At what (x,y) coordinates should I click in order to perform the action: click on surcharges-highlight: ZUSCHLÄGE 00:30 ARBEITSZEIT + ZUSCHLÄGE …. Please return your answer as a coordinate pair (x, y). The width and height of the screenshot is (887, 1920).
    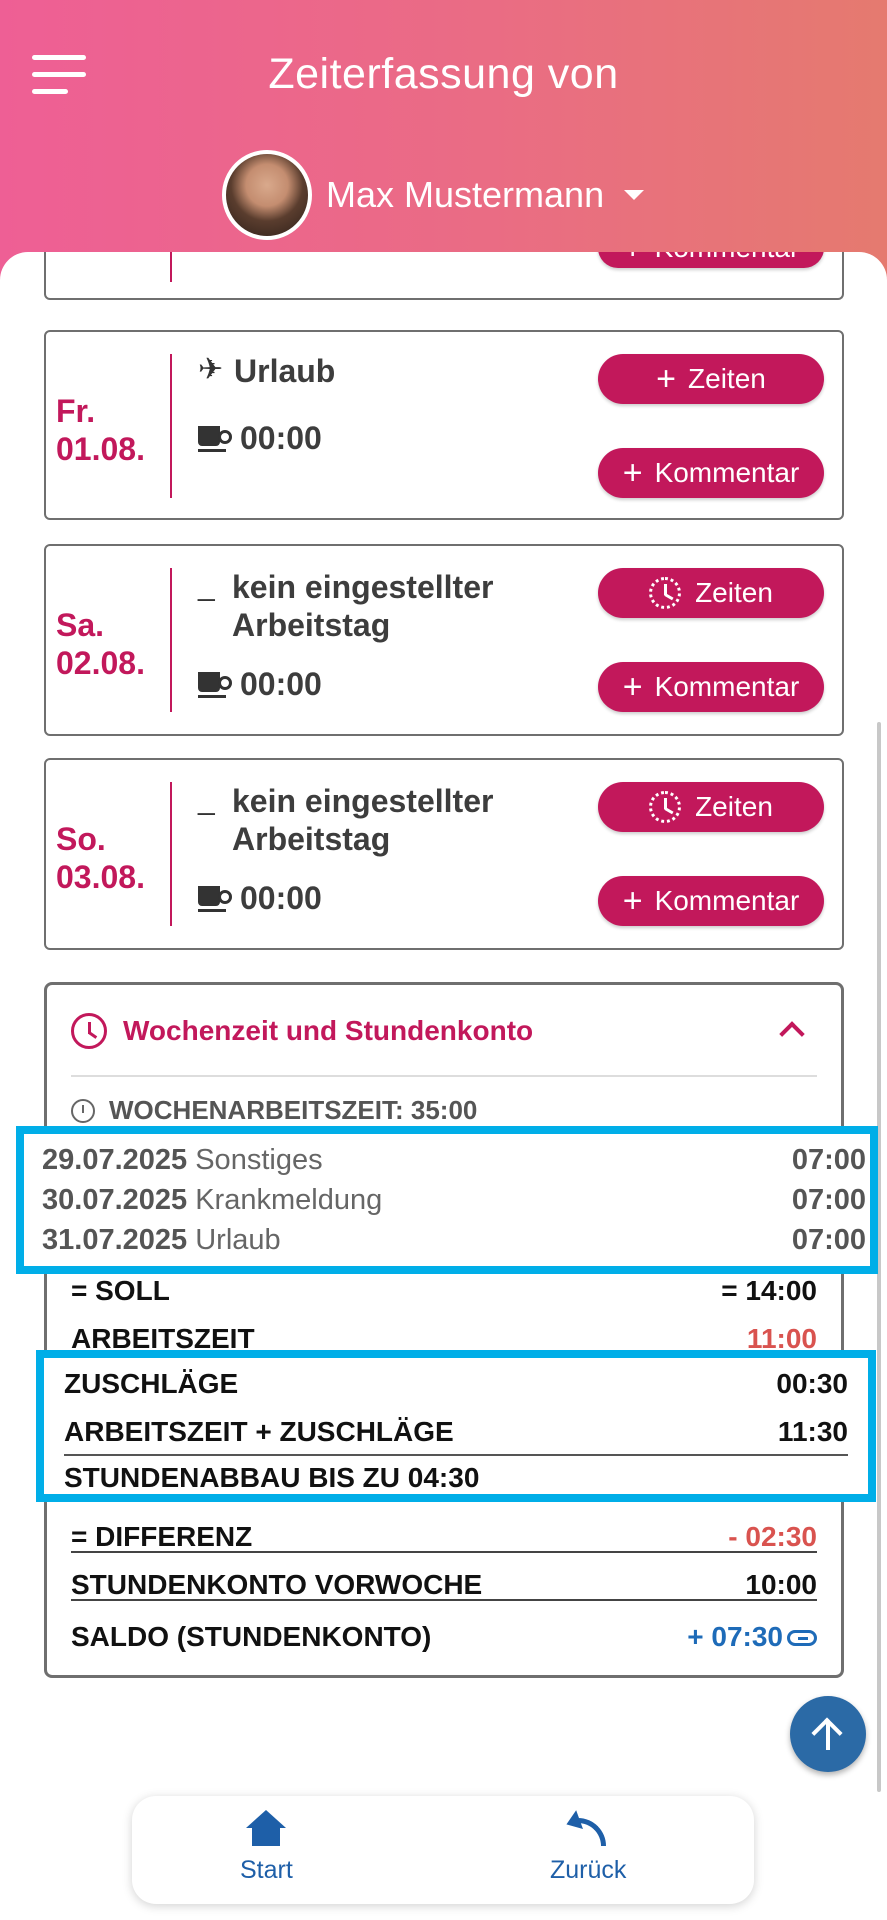
    Looking at the image, I should click on (456, 1426).